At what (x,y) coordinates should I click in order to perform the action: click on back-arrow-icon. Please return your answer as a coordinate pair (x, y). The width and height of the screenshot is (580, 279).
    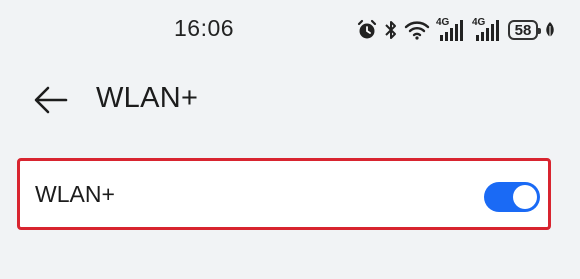
    Looking at the image, I should click on (51, 100).